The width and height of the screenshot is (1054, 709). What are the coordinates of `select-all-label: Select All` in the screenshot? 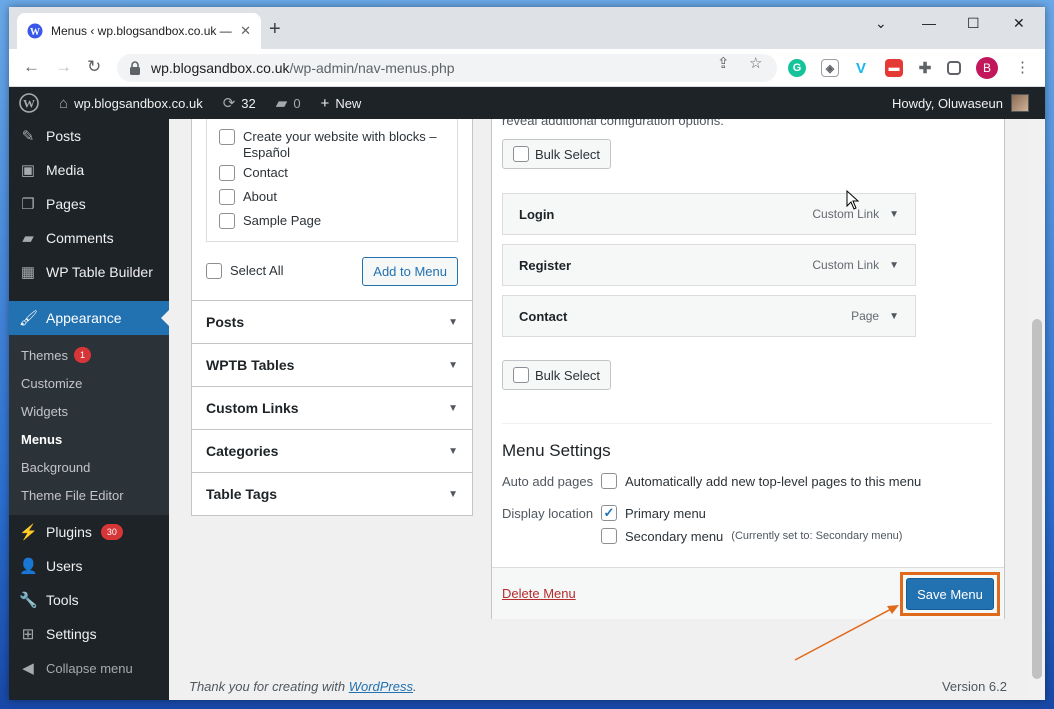 It's located at (257, 270).